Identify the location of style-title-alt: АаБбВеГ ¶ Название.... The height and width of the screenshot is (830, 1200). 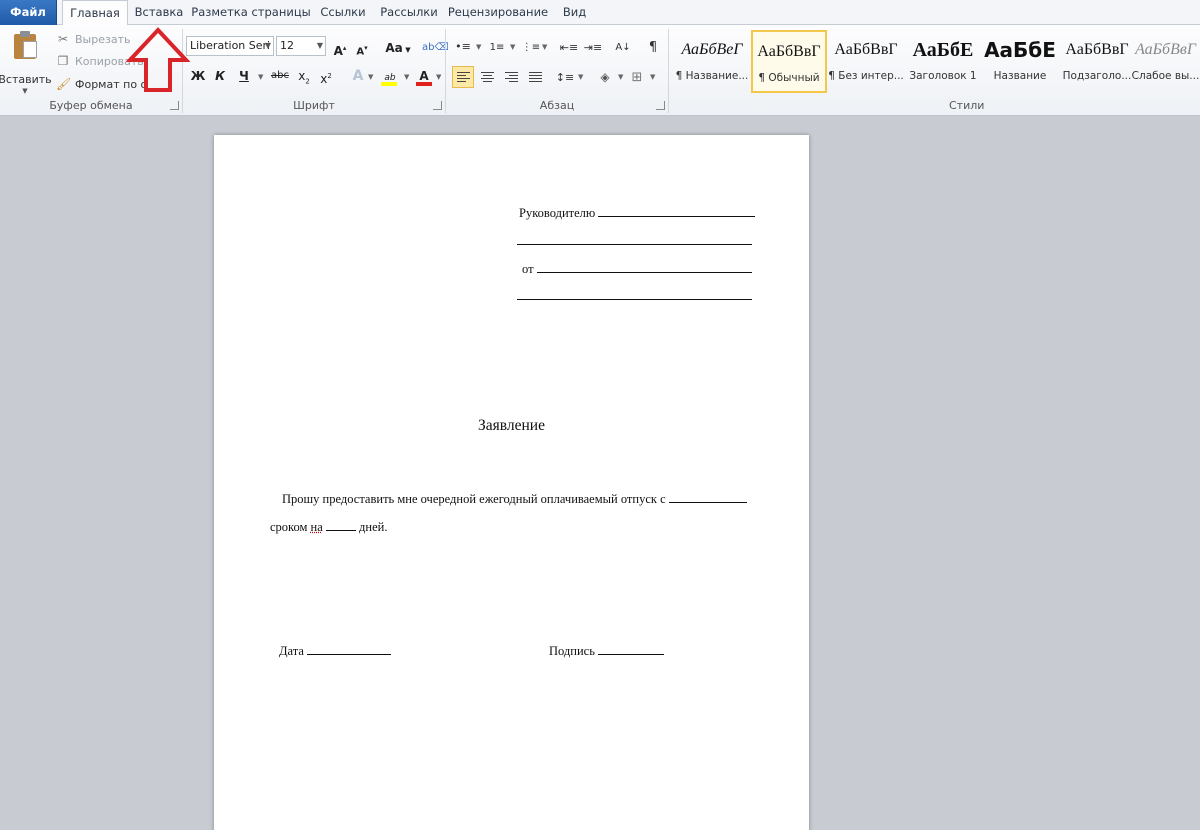
(712, 61).